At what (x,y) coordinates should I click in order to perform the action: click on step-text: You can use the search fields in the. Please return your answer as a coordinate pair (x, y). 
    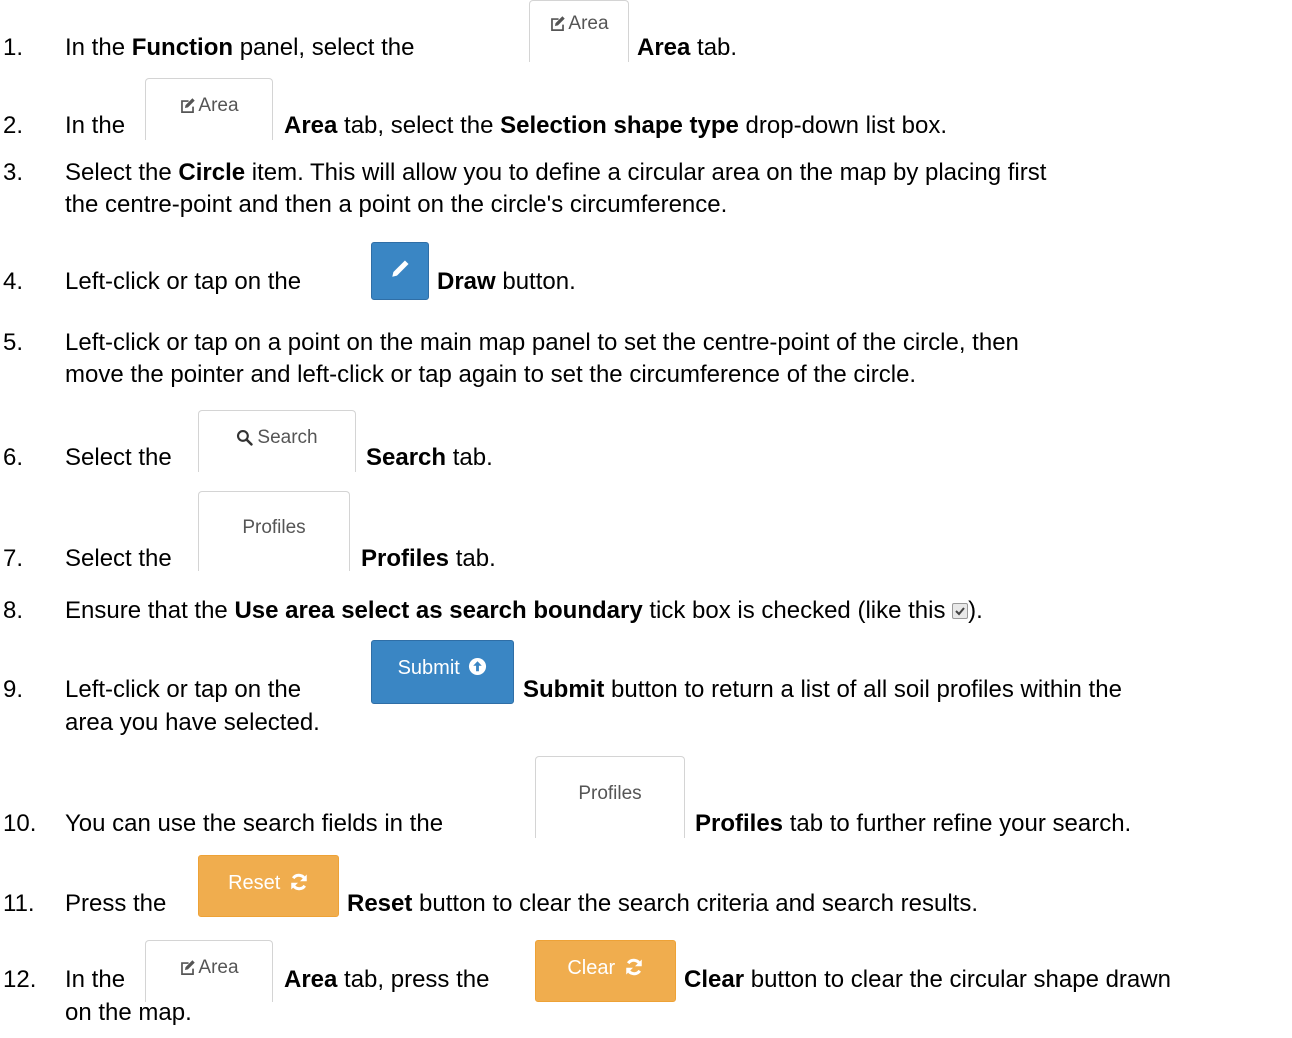
    Looking at the image, I should click on (254, 824).